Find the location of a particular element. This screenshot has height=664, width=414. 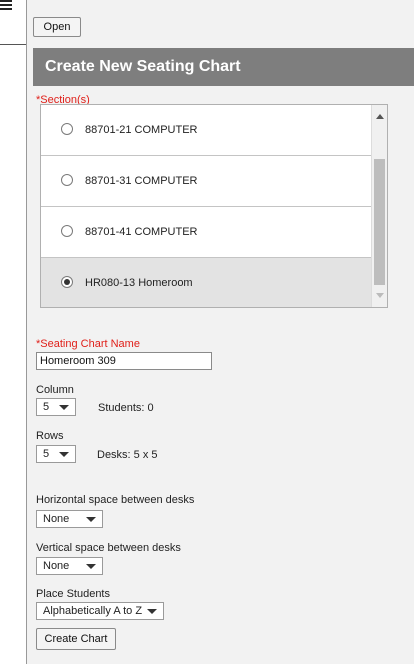

scroll-down-arrow-icon is located at coordinates (380, 295).